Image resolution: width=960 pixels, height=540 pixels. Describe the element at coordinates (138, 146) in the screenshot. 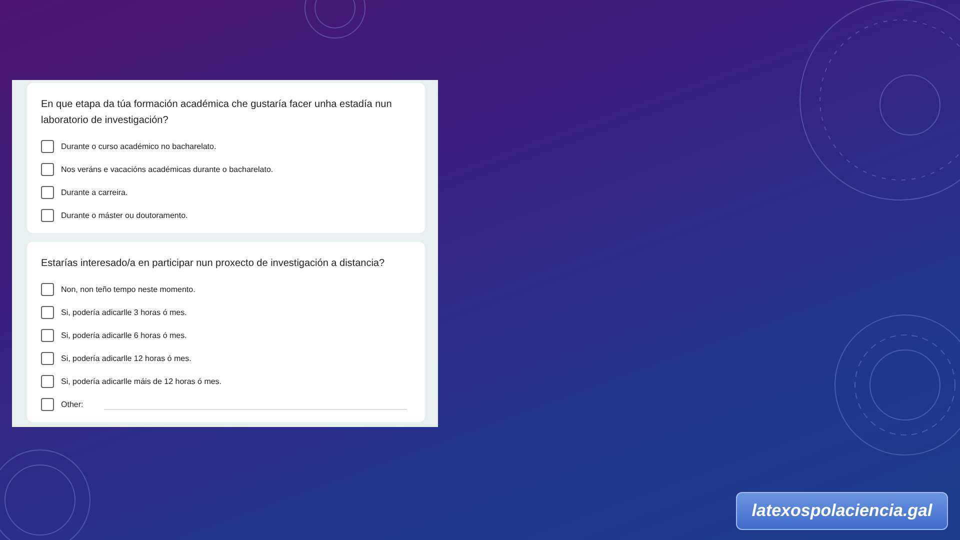

I see `option-label: Durante o curso académico no bacharelato.` at that location.